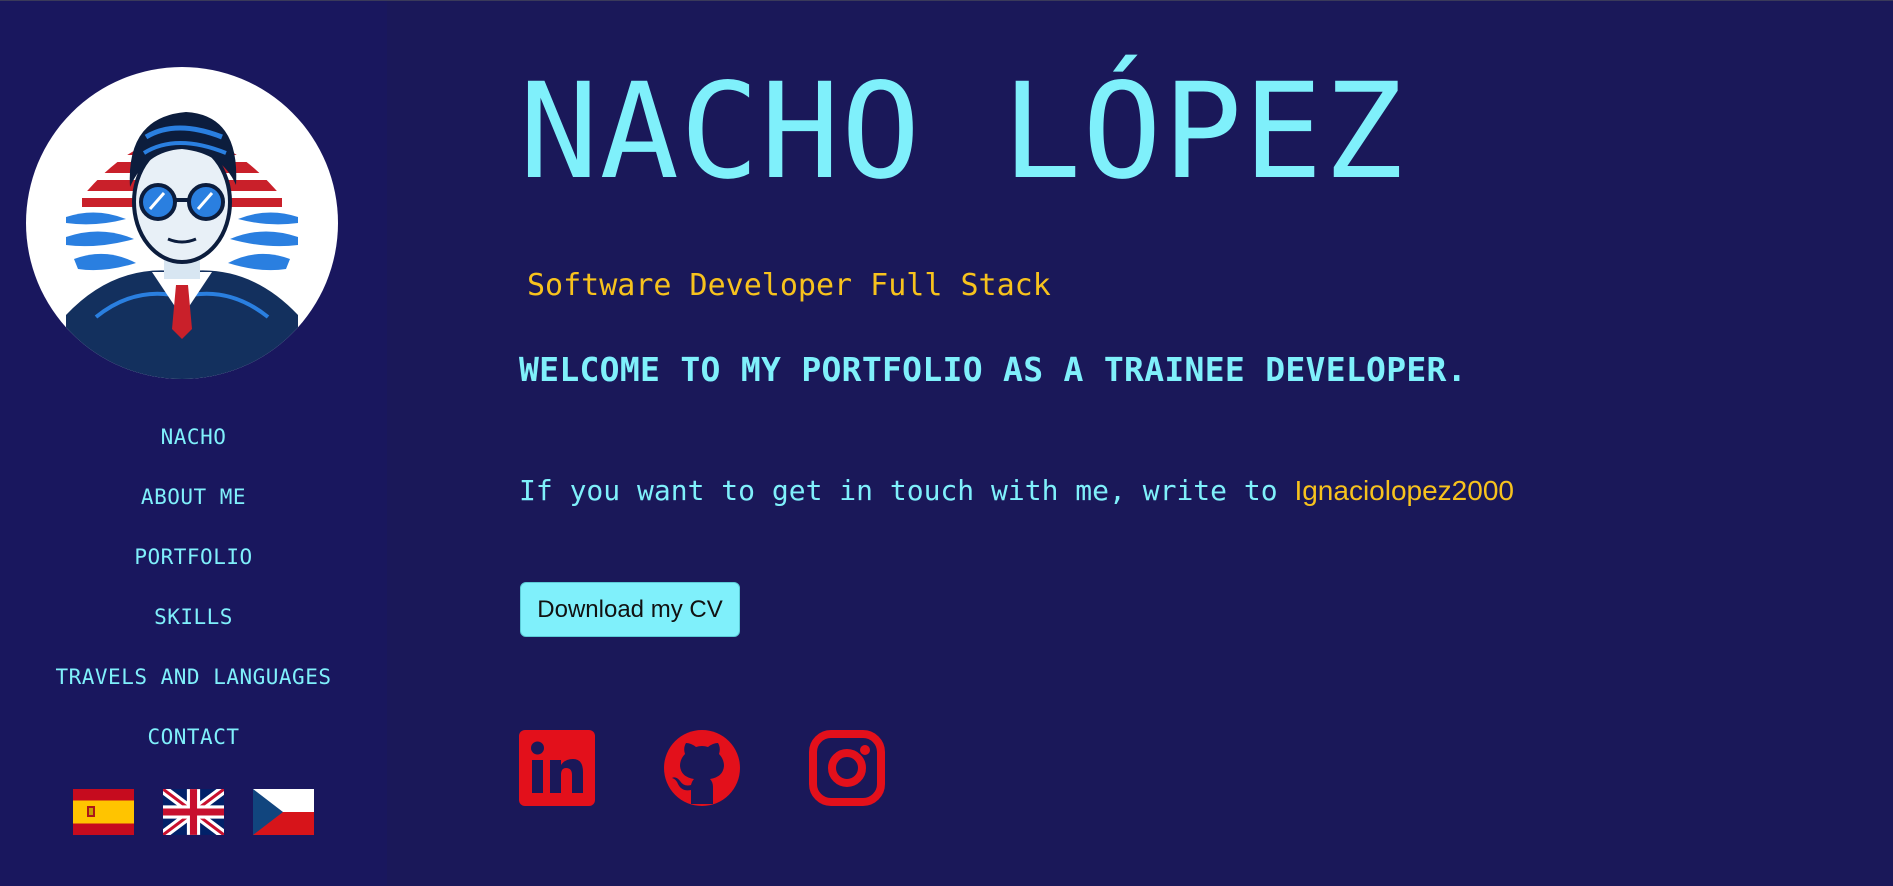  I want to click on nav-item-travels: TRAVELS AND LANGUAGES, so click(193, 684).